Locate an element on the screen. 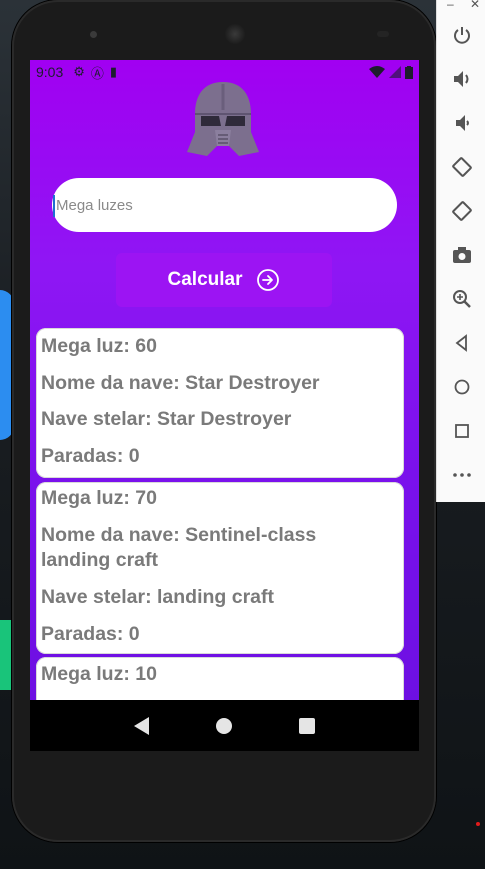 Image resolution: width=485 pixels, height=869 pixels. nav-recents-icon is located at coordinates (307, 725).